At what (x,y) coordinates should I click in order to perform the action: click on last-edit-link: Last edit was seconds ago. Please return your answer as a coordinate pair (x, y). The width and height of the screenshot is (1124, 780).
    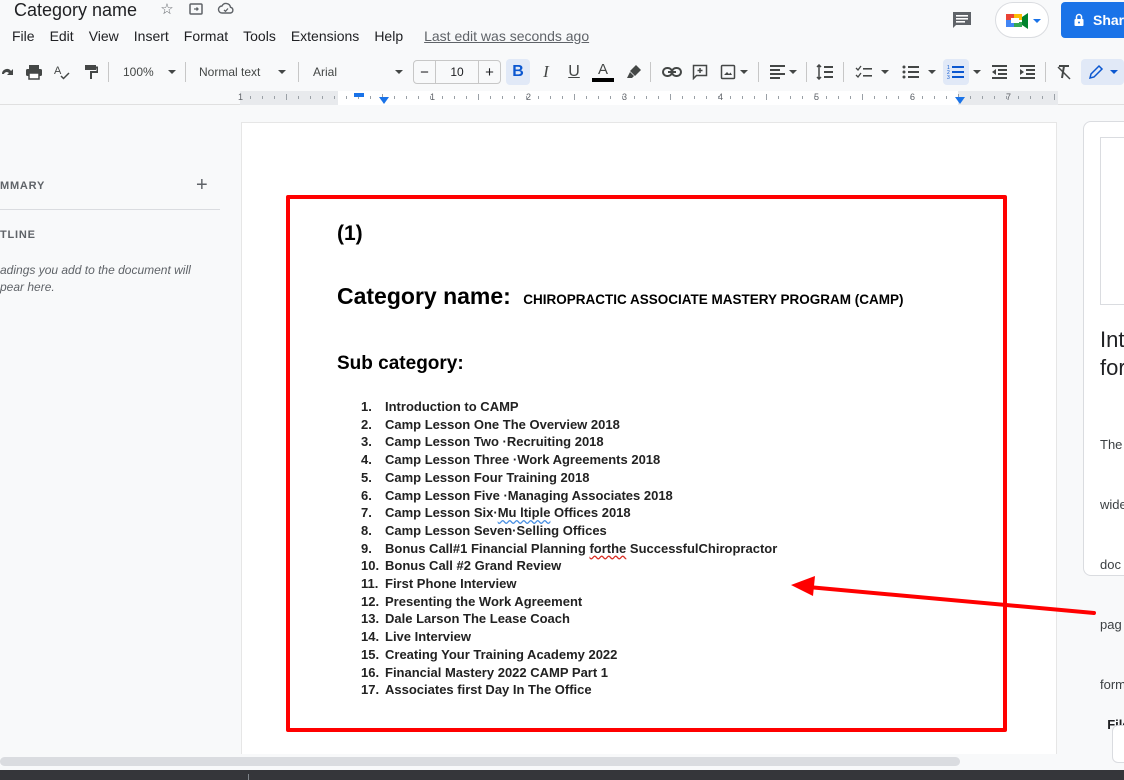
    Looking at the image, I should click on (506, 36).